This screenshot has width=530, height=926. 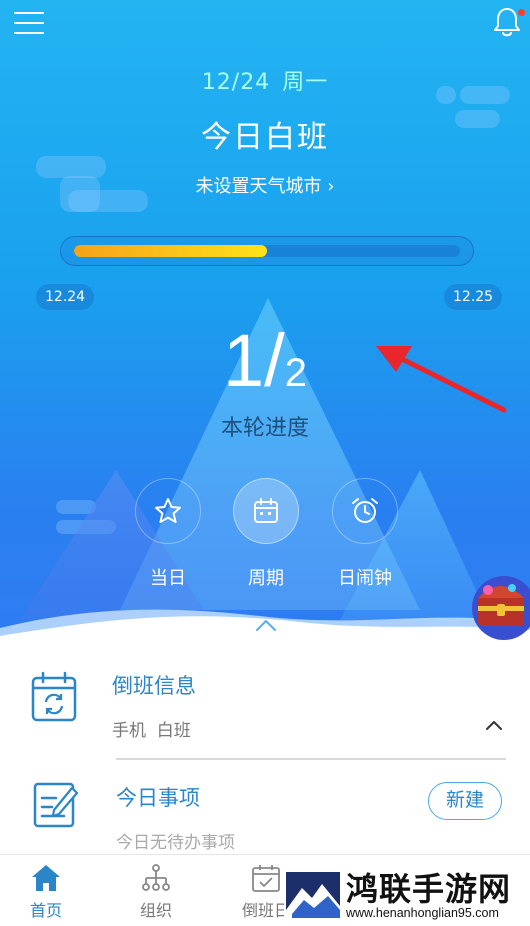 I want to click on end-day-chip: 12.25, so click(x=473, y=297).